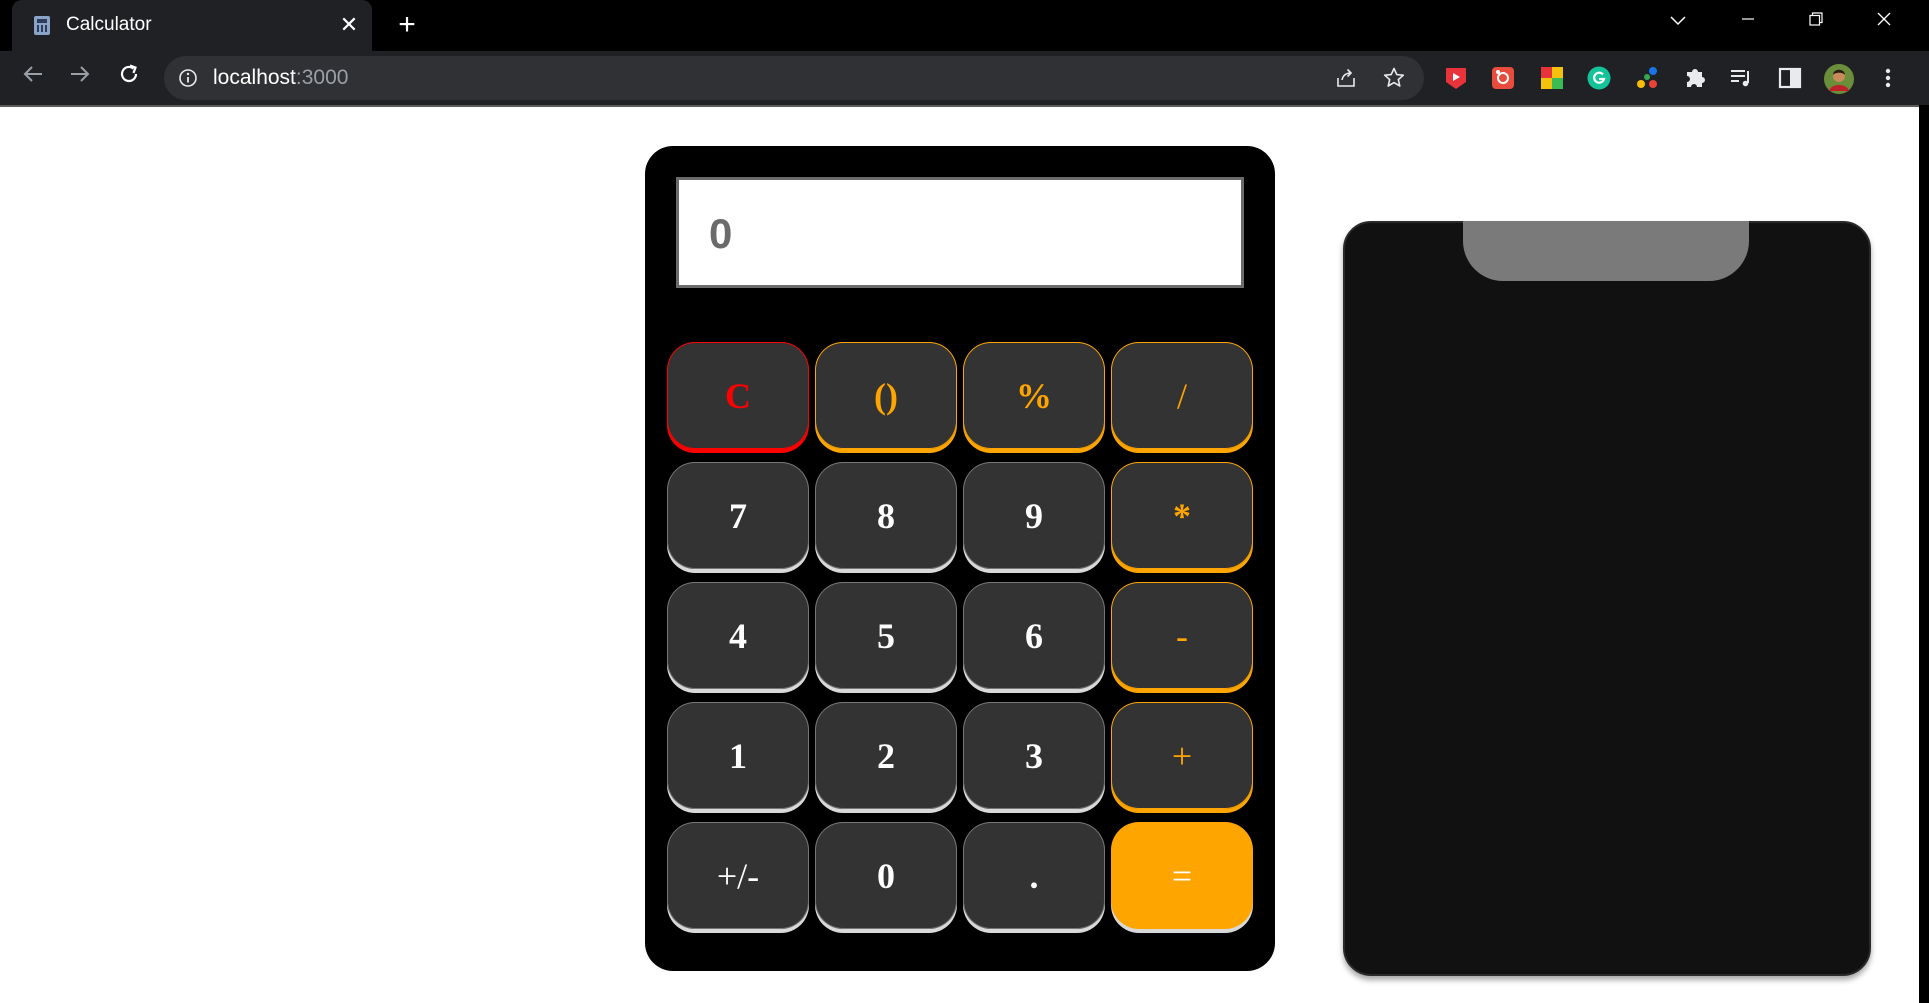 This screenshot has width=1929, height=1003. What do you see at coordinates (192, 25) in the screenshot?
I see `browser-tab: Calculator ✕` at bounding box center [192, 25].